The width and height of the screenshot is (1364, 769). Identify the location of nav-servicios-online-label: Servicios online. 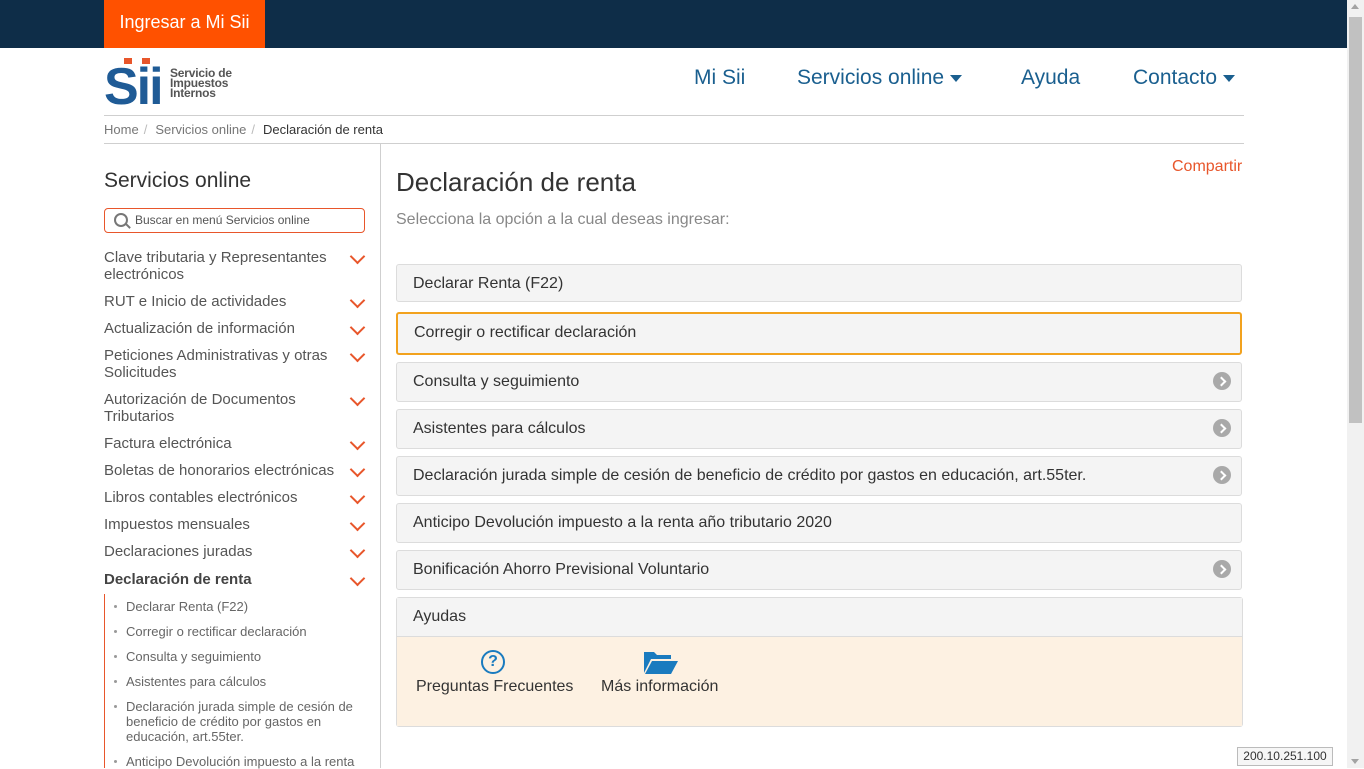
(871, 77).